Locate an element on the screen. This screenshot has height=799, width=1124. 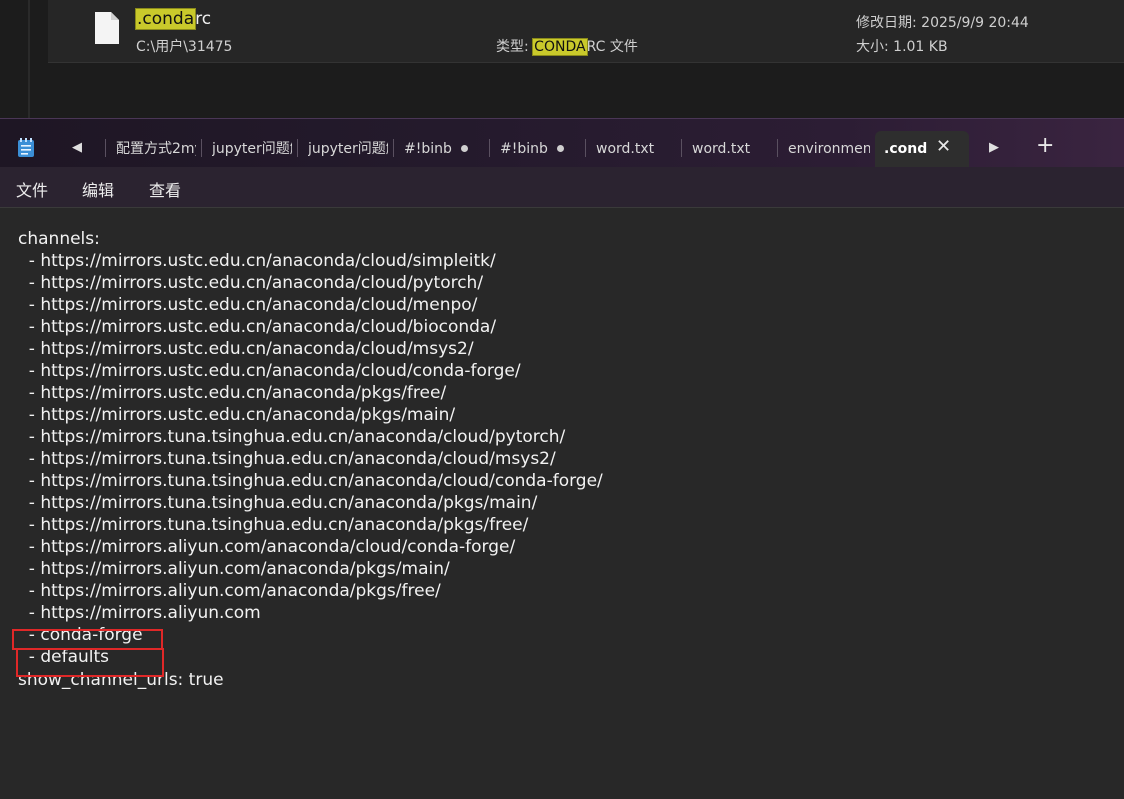
tab-scroll-right-icon: ▶ is located at coordinates (994, 148).